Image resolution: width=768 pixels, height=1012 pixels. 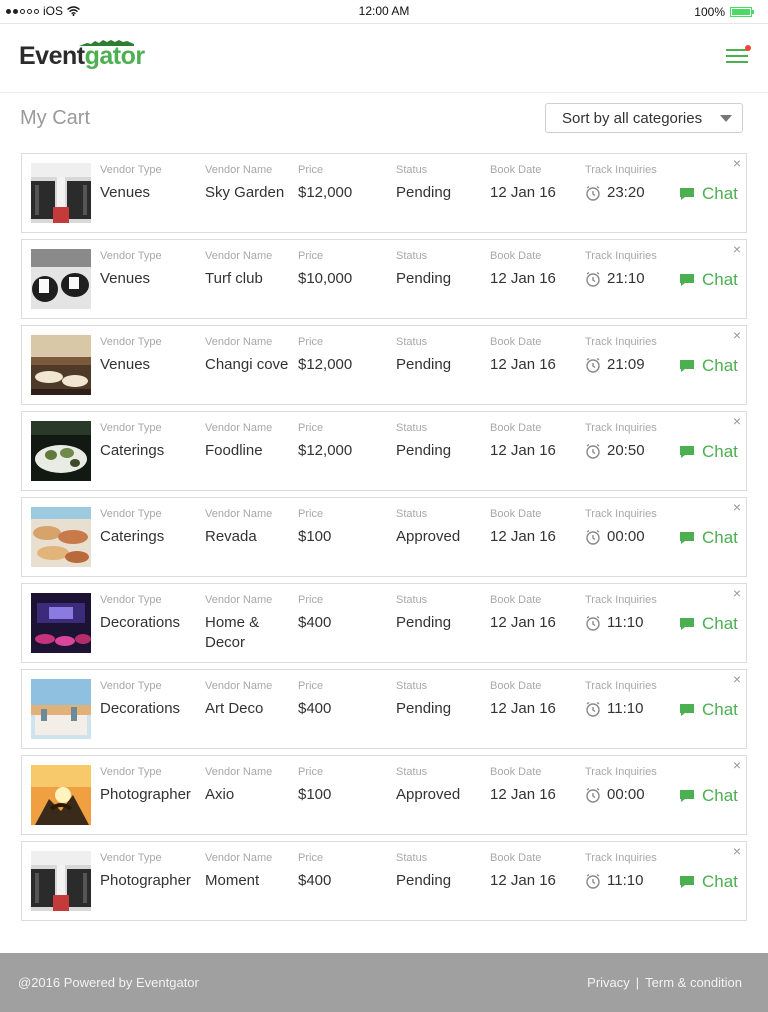 I want to click on status-bar: iOS 12:00 AM 100%, so click(x=384, y=12).